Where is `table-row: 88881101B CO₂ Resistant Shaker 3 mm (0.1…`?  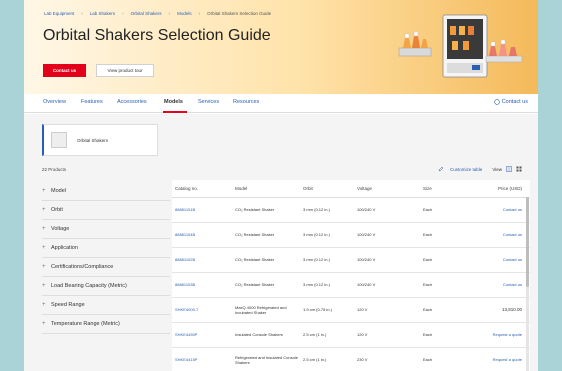 table-row: 88881101B CO₂ Resistant Shaker 3 mm (0.1… is located at coordinates (351, 210).